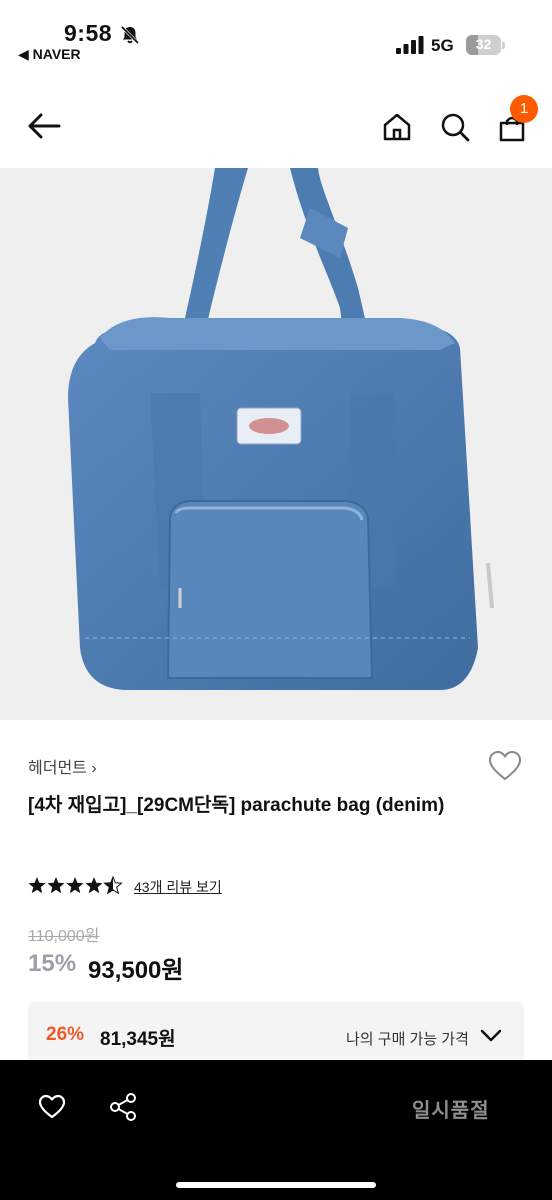 The width and height of the screenshot is (552, 1200). Describe the element at coordinates (123, 1107) in the screenshot. I see `share-icon` at that location.